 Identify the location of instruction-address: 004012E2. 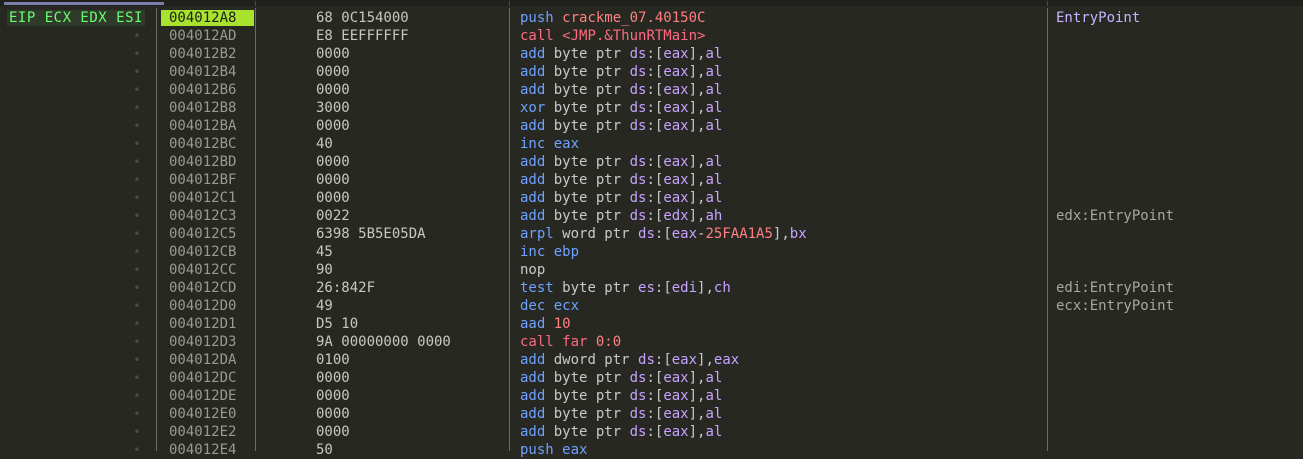
(202, 432).